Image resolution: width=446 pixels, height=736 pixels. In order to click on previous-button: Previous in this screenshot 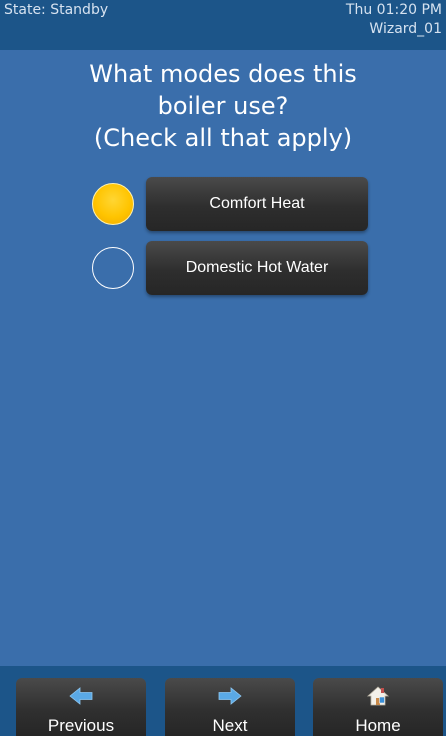, I will do `click(81, 707)`.